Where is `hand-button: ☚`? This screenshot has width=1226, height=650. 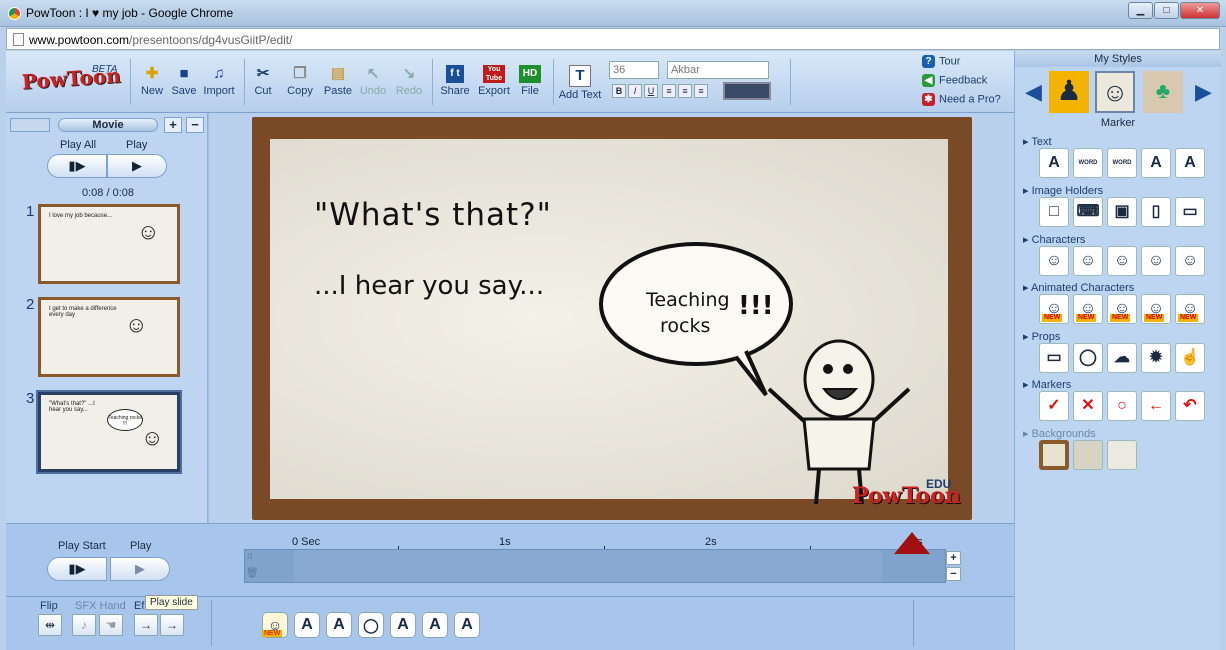
hand-button: ☚ is located at coordinates (111, 625).